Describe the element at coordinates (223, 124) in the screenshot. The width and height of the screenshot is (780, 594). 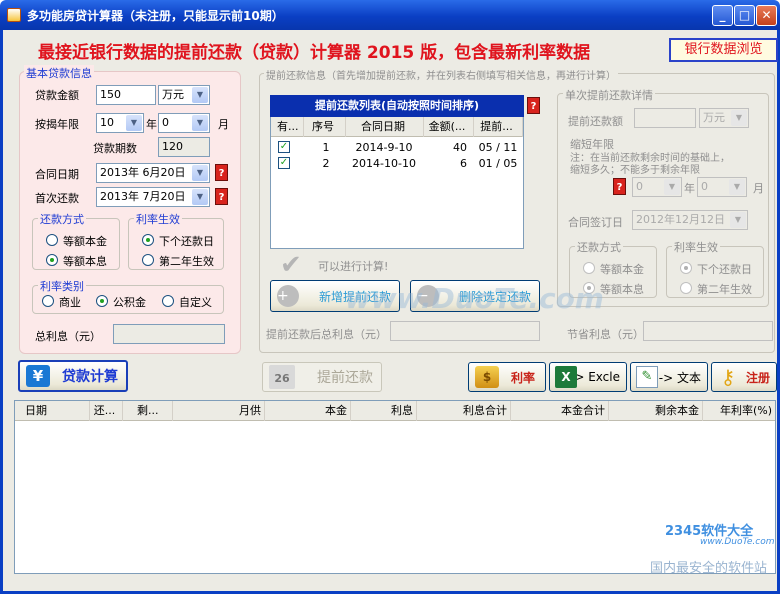
I see `month-unit-label: 月` at that location.